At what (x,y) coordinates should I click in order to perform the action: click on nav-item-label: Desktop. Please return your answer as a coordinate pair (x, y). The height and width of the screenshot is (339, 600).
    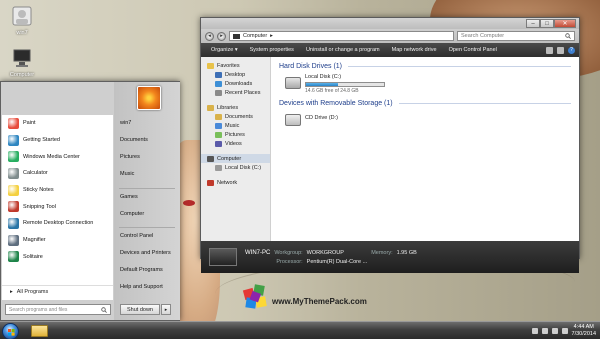
    Looking at the image, I should click on (235, 74).